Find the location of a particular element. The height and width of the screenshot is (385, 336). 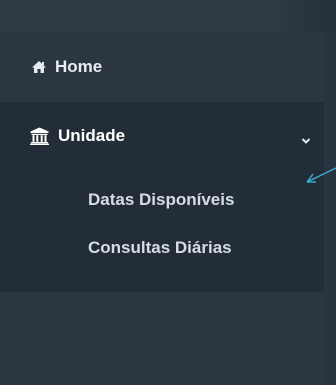

submenu-item-consultas-diarias: Consultas Diárias is located at coordinates (160, 248).